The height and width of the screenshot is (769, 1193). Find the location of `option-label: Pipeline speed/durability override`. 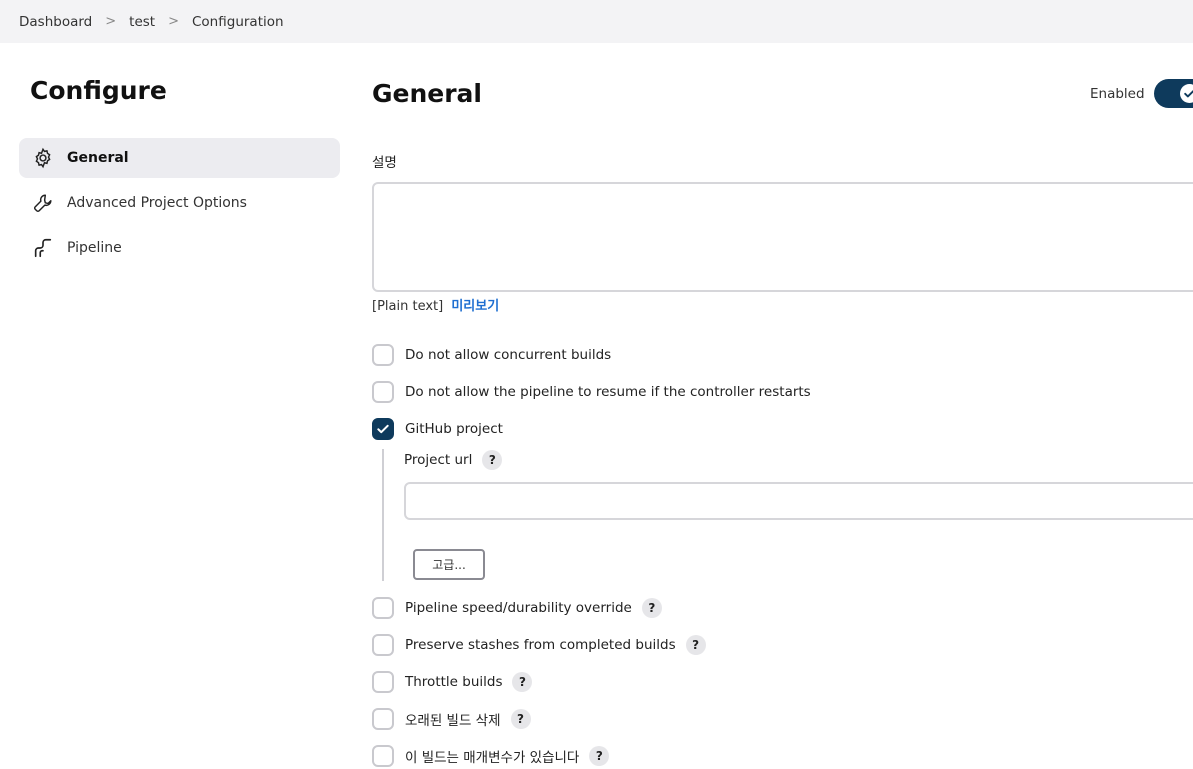

option-label: Pipeline speed/durability override is located at coordinates (518, 608).